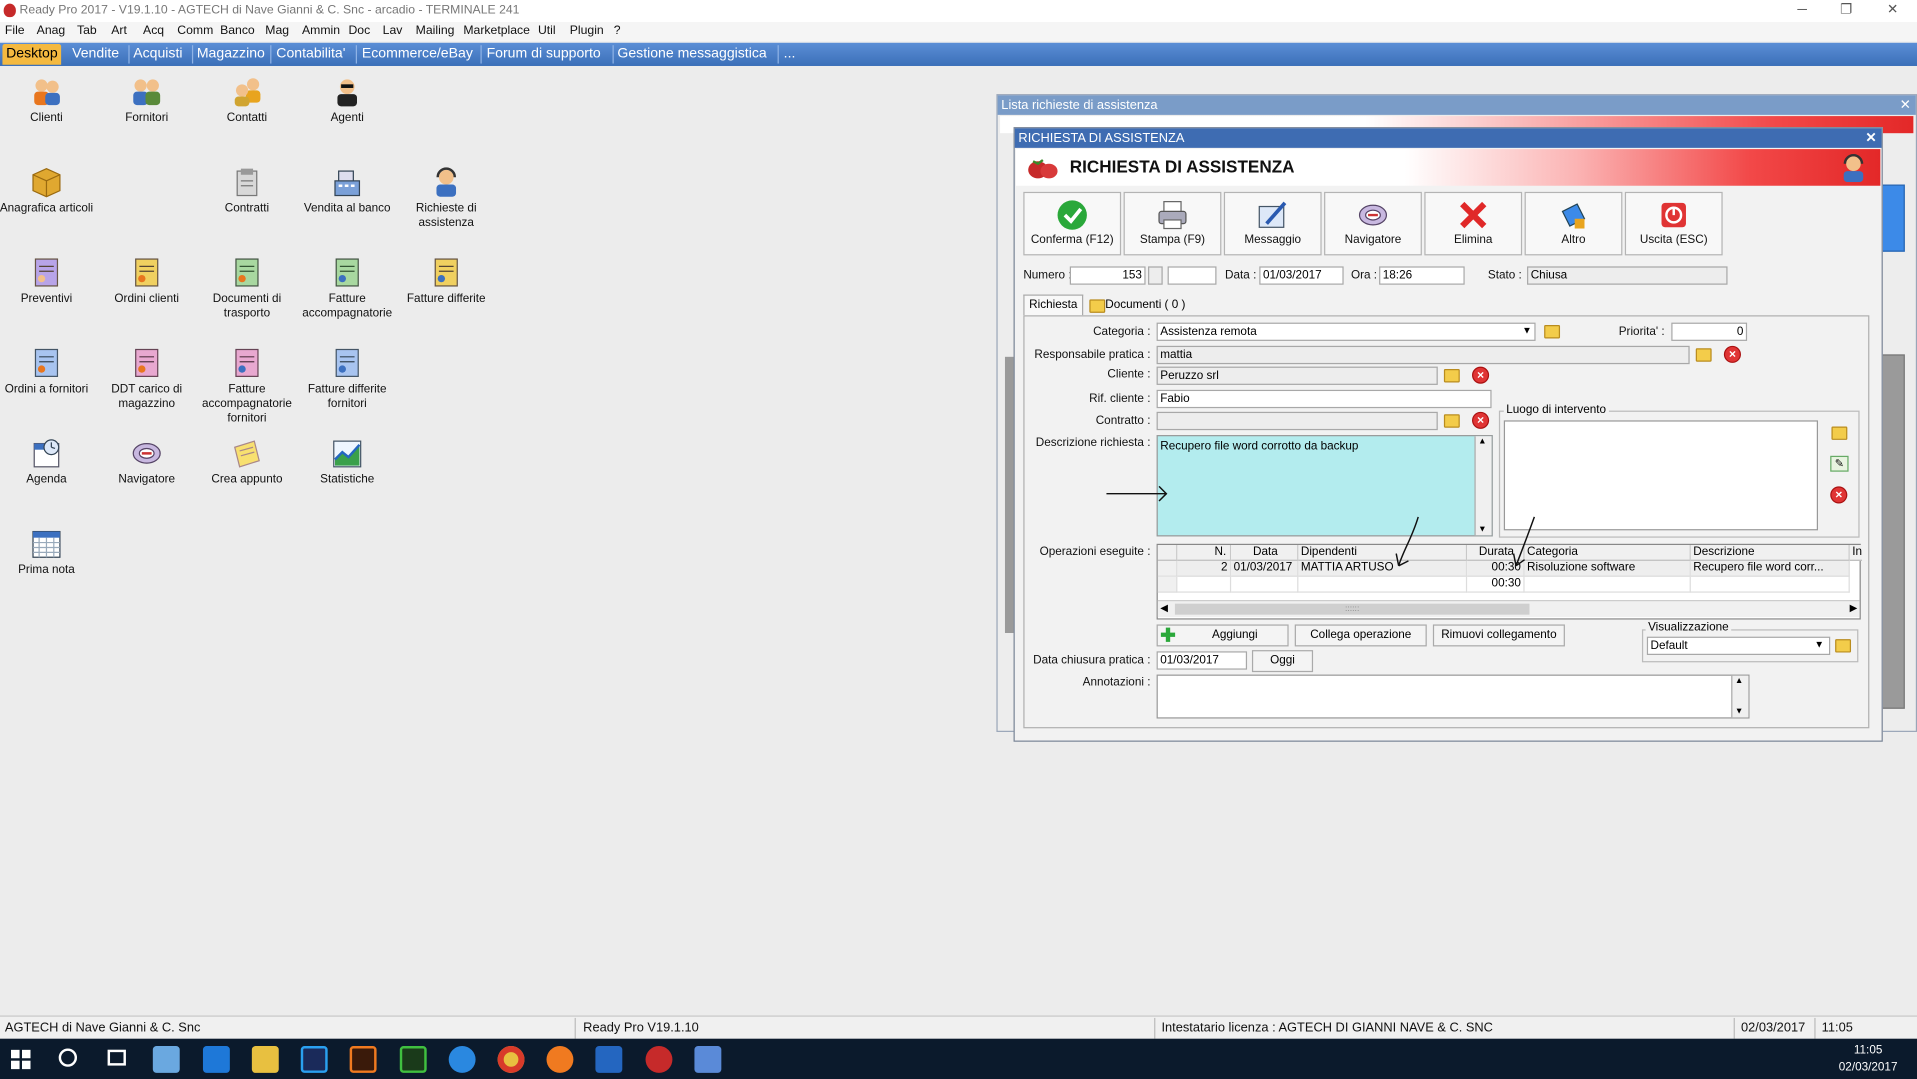 This screenshot has width=1917, height=1079. What do you see at coordinates (587, 30) in the screenshot?
I see `menu-plugin: Plugin` at bounding box center [587, 30].